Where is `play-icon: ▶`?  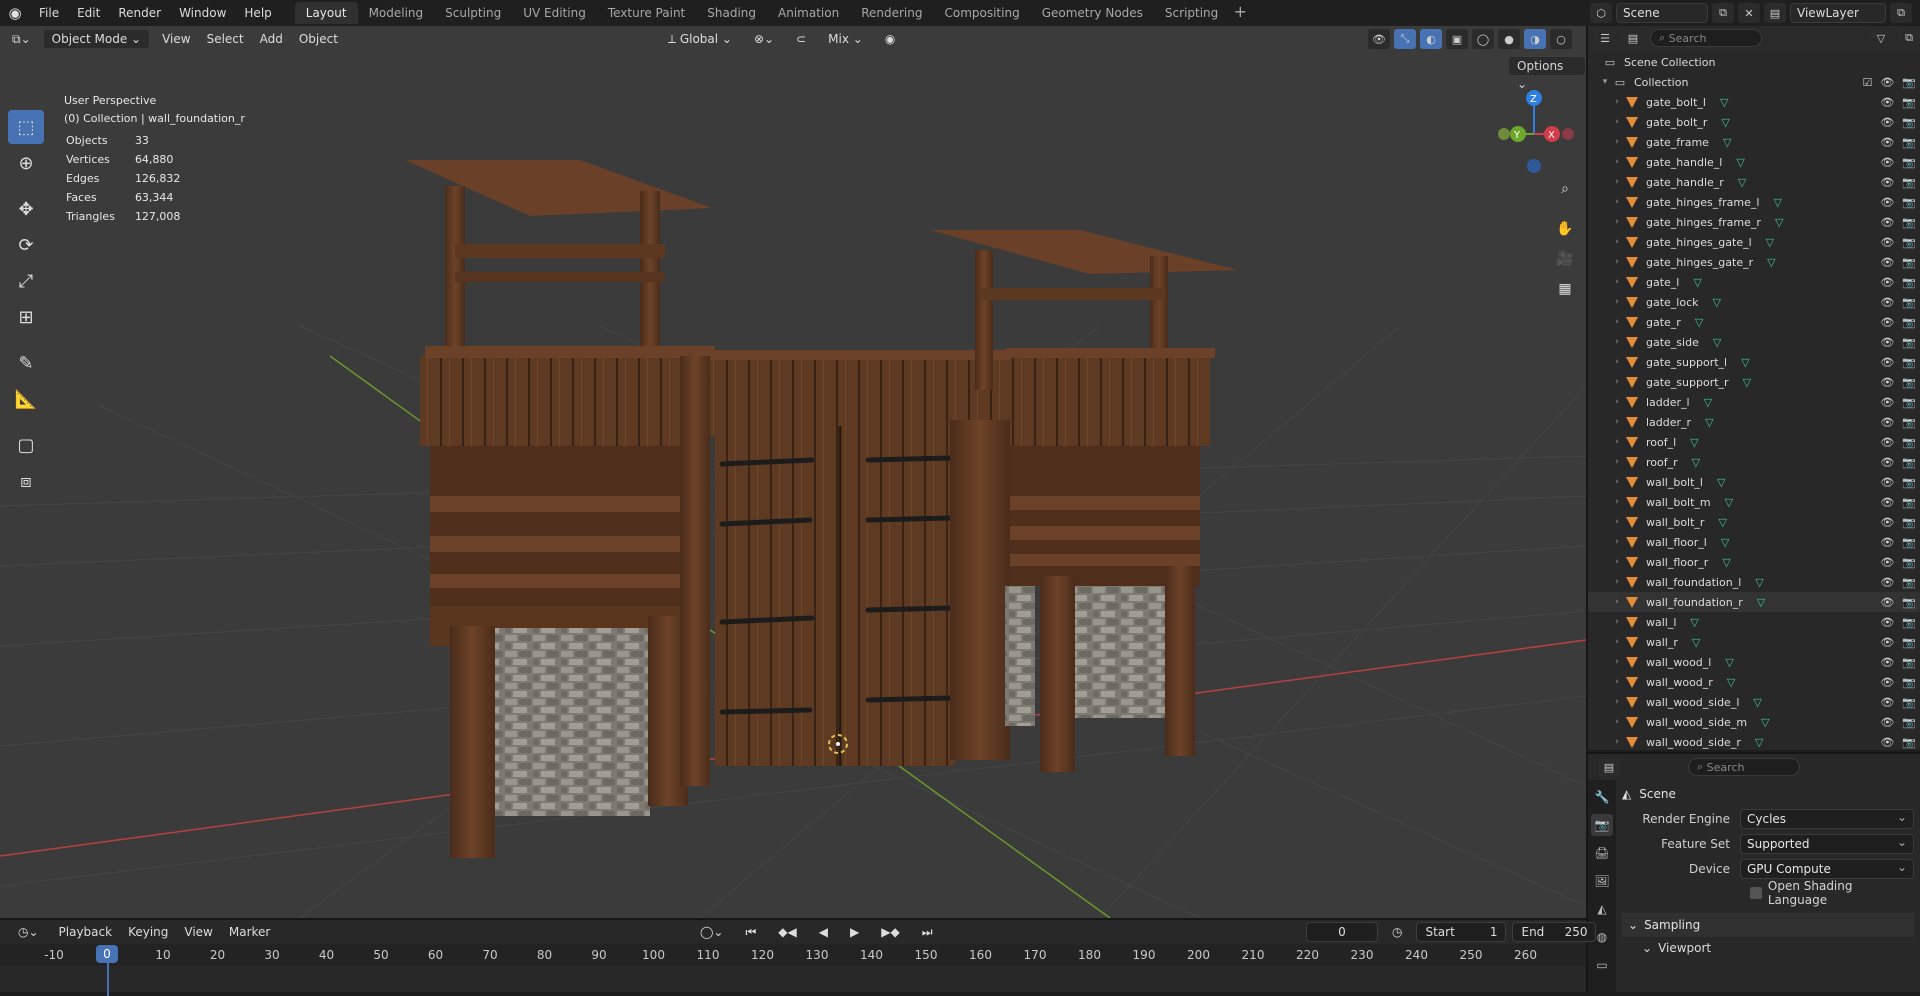 play-icon: ▶ is located at coordinates (854, 932).